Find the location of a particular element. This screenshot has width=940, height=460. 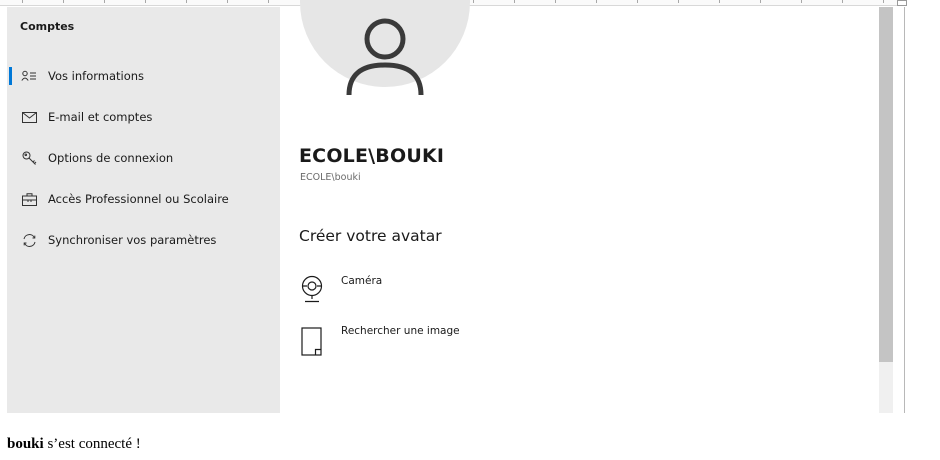

file-icon is located at coordinates (312, 343).